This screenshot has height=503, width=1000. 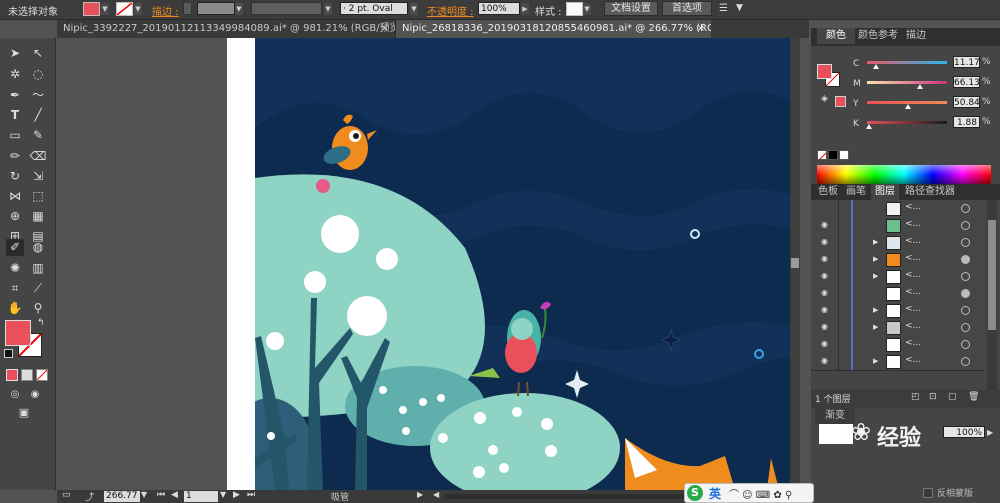 I want to click on channel-value-input: 50.84, so click(x=966, y=102).